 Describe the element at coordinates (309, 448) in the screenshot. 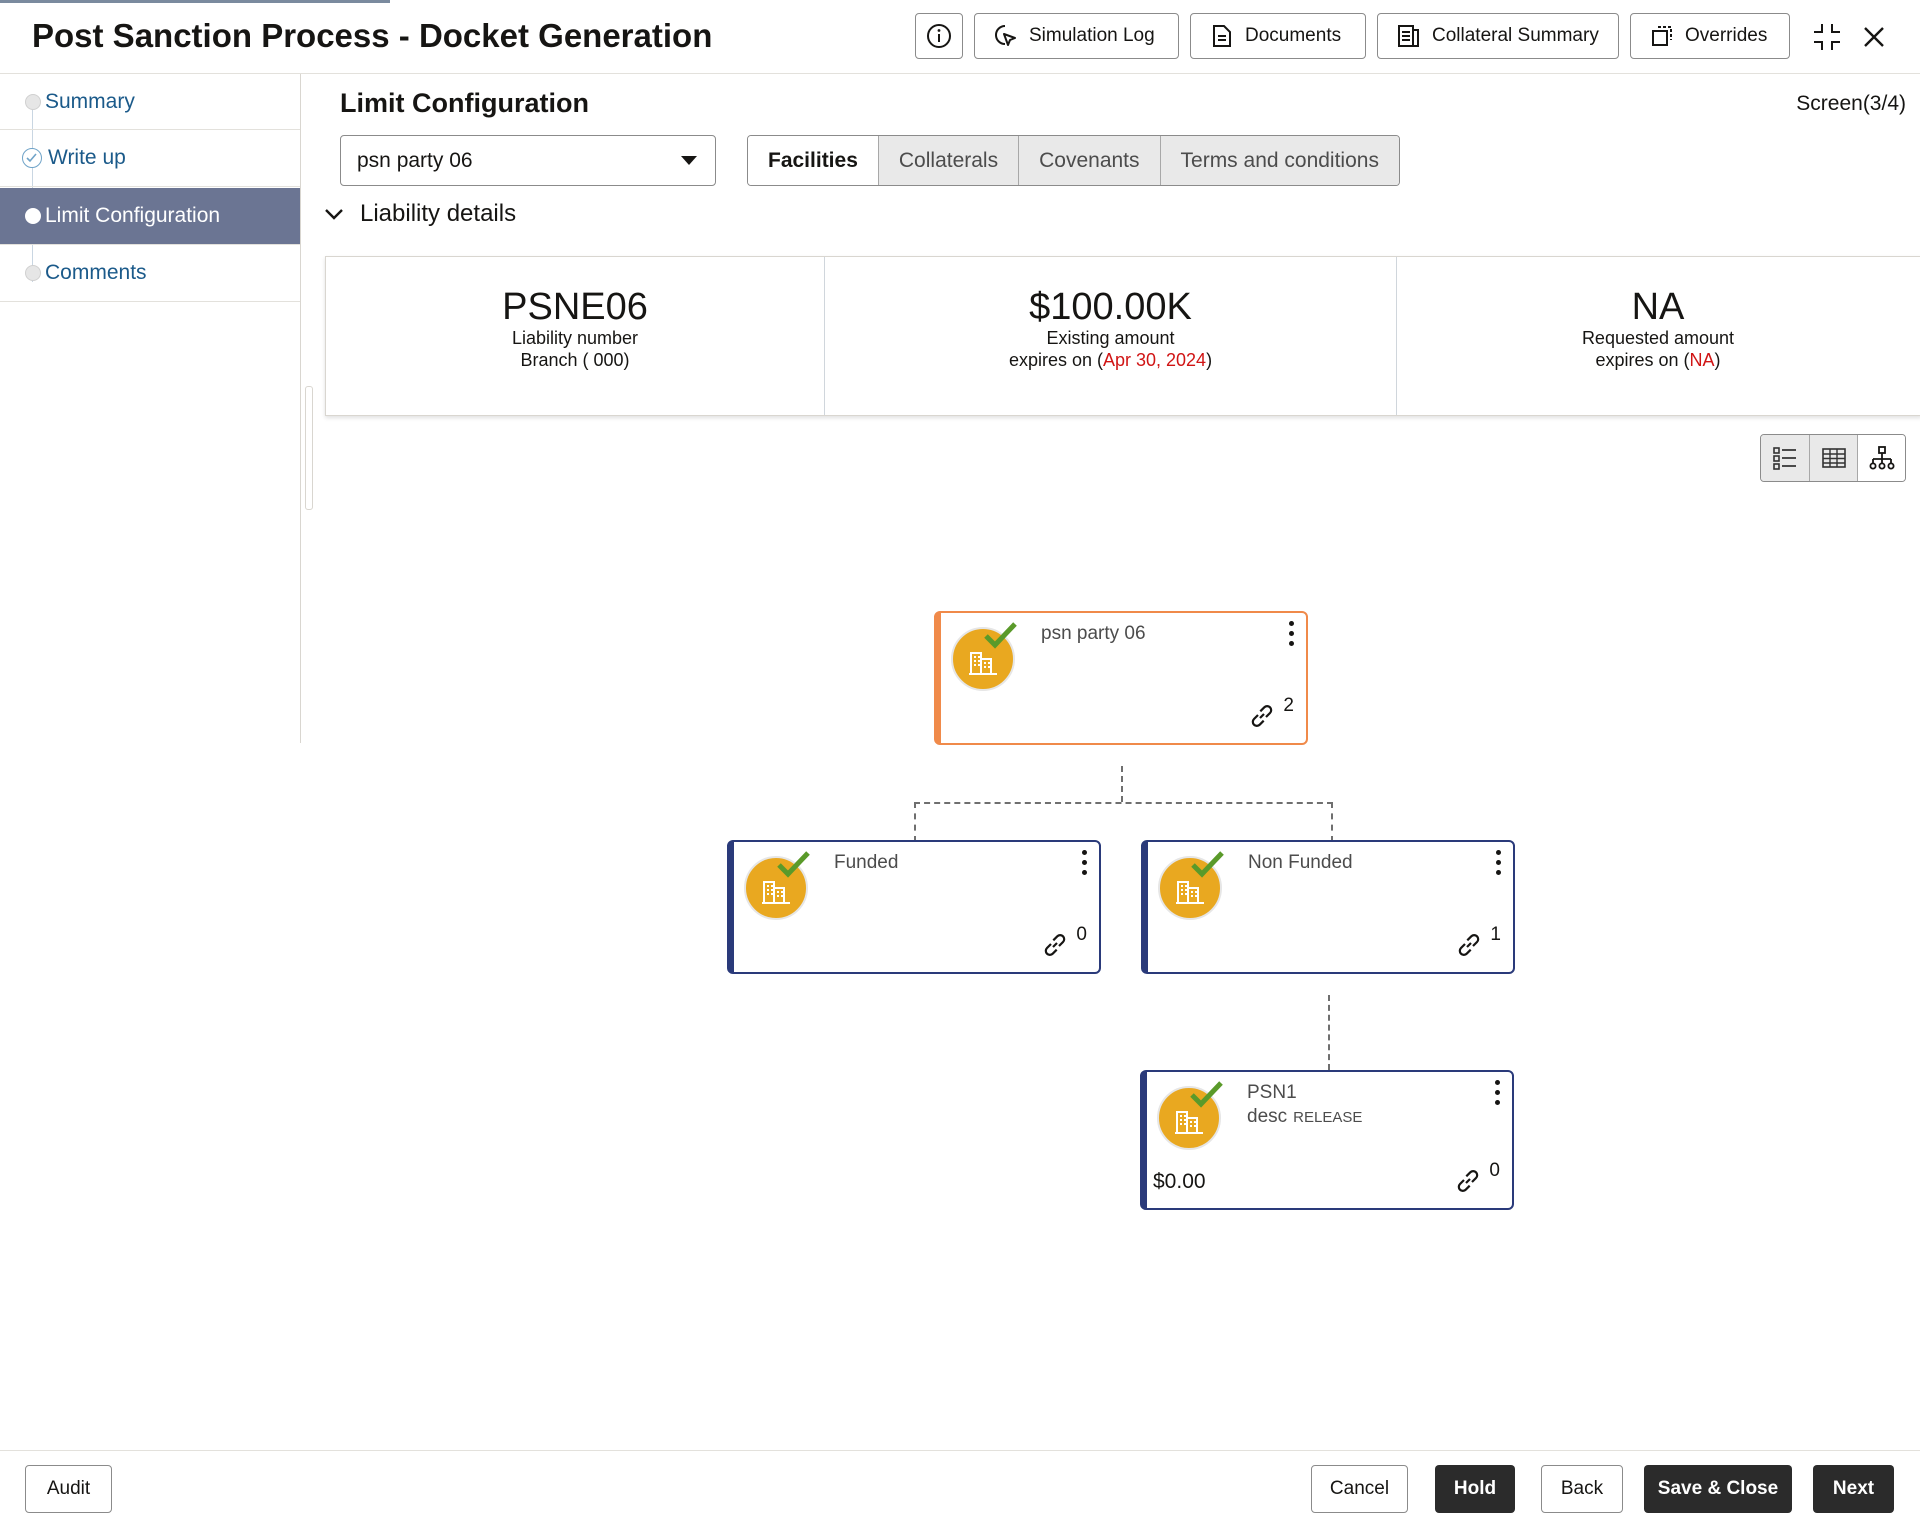

I see `sidebar-scrollbar` at that location.